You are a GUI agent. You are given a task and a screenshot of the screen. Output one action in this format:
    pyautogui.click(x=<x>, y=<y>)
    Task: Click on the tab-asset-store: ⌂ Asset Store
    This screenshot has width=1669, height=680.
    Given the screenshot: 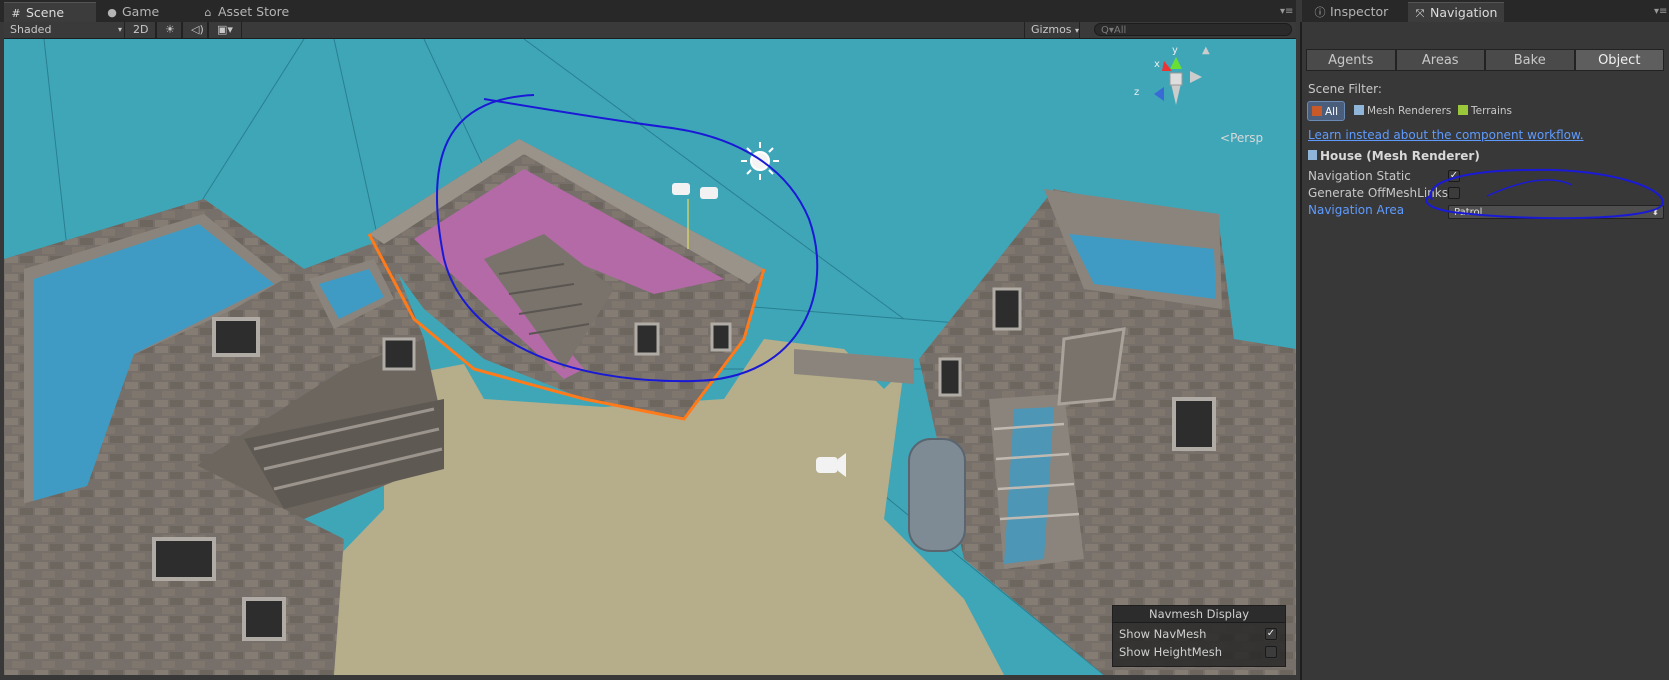 What is the action you would take?
    pyautogui.click(x=251, y=12)
    